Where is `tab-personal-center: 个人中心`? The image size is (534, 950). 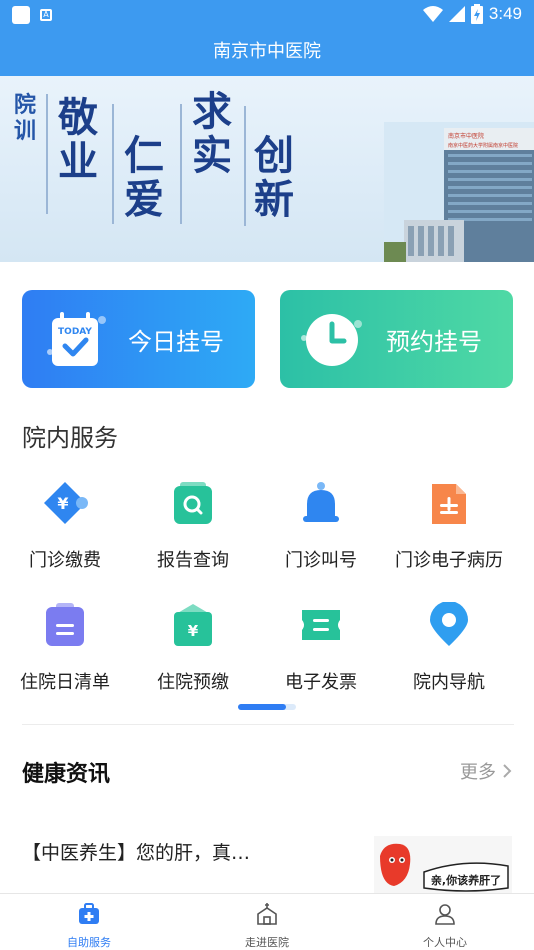
tab-personal-center: 个人中心 is located at coordinates (445, 922).